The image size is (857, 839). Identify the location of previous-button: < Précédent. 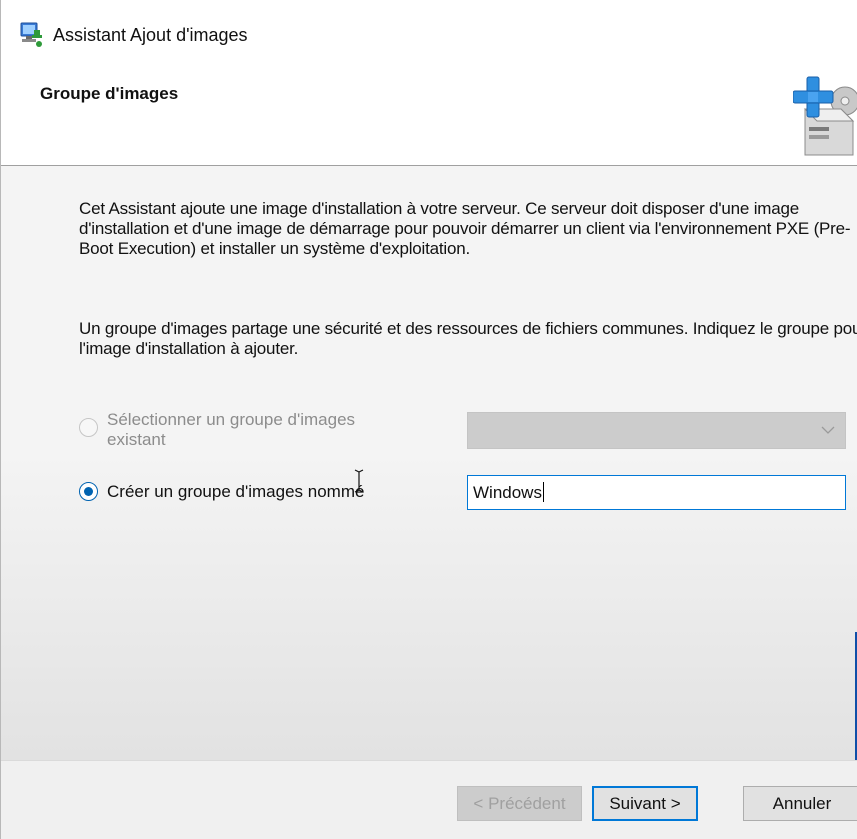
(519, 803).